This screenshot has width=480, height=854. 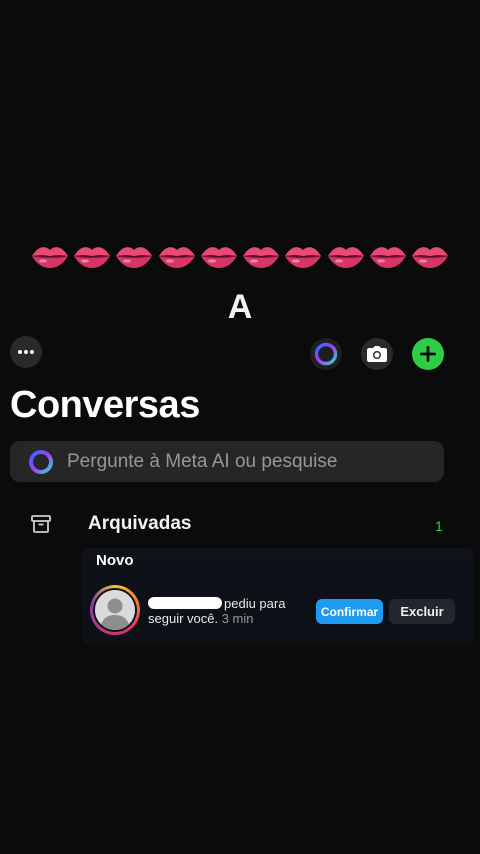 I want to click on archived-count-badge: 1, so click(x=439, y=526).